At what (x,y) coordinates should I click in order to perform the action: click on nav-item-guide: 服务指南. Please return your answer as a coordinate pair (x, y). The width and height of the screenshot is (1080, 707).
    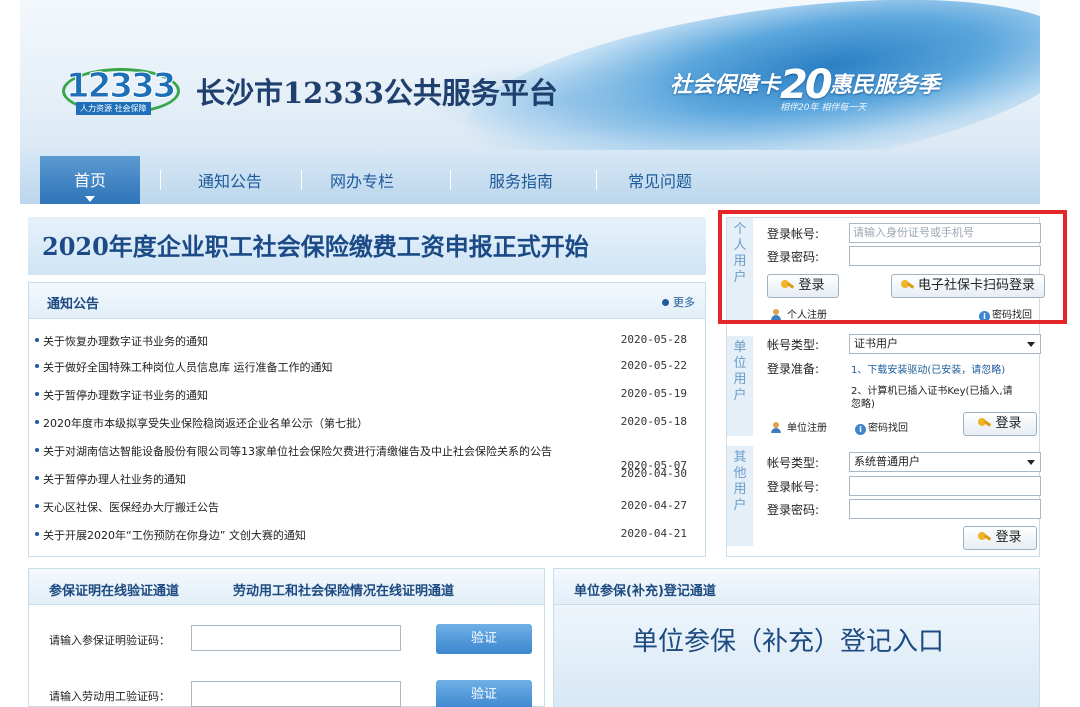
    Looking at the image, I should click on (521, 183).